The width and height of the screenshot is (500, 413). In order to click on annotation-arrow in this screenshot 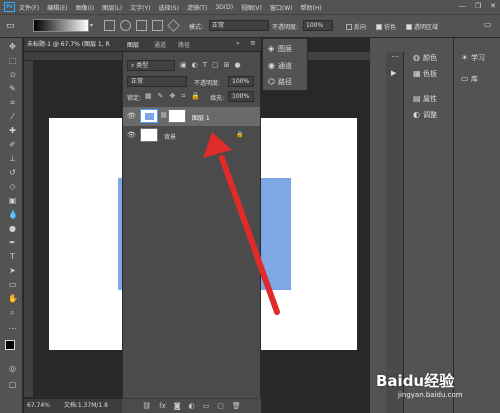, I will do `click(241, 223)`.